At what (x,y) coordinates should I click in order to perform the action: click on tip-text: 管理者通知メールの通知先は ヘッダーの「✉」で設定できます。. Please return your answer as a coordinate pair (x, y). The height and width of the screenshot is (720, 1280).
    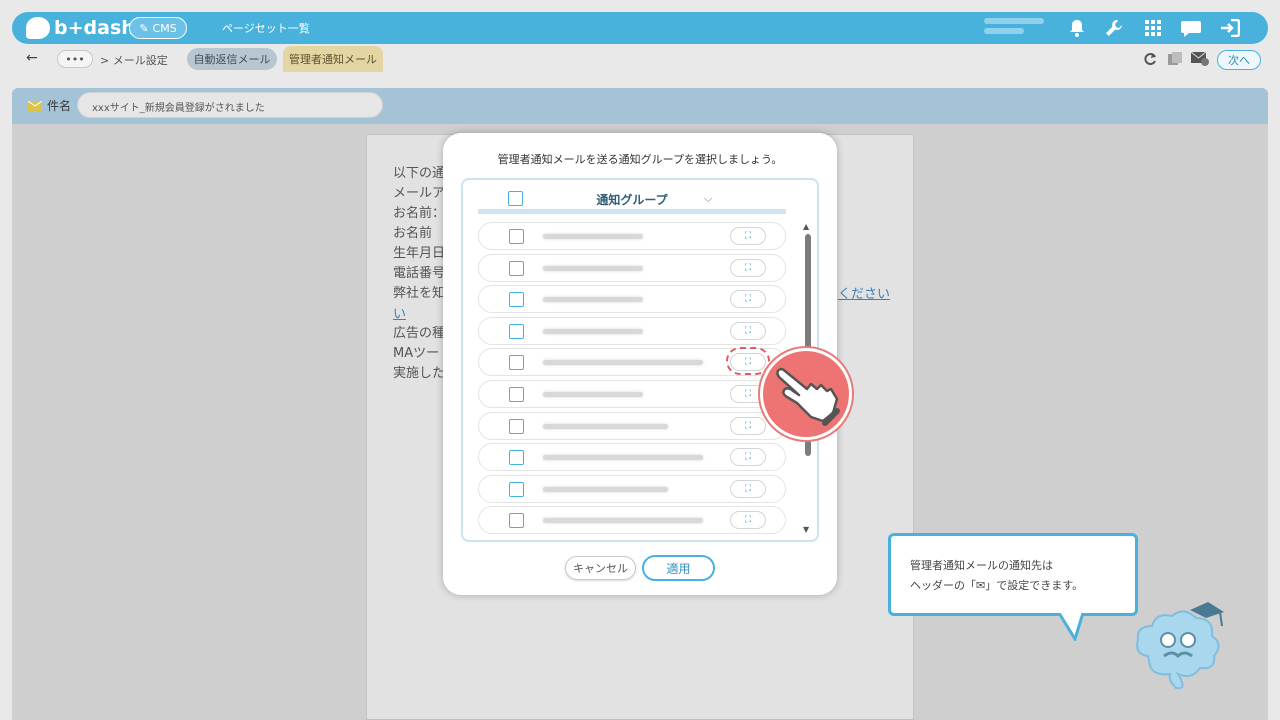
    Looking at the image, I should click on (996, 576).